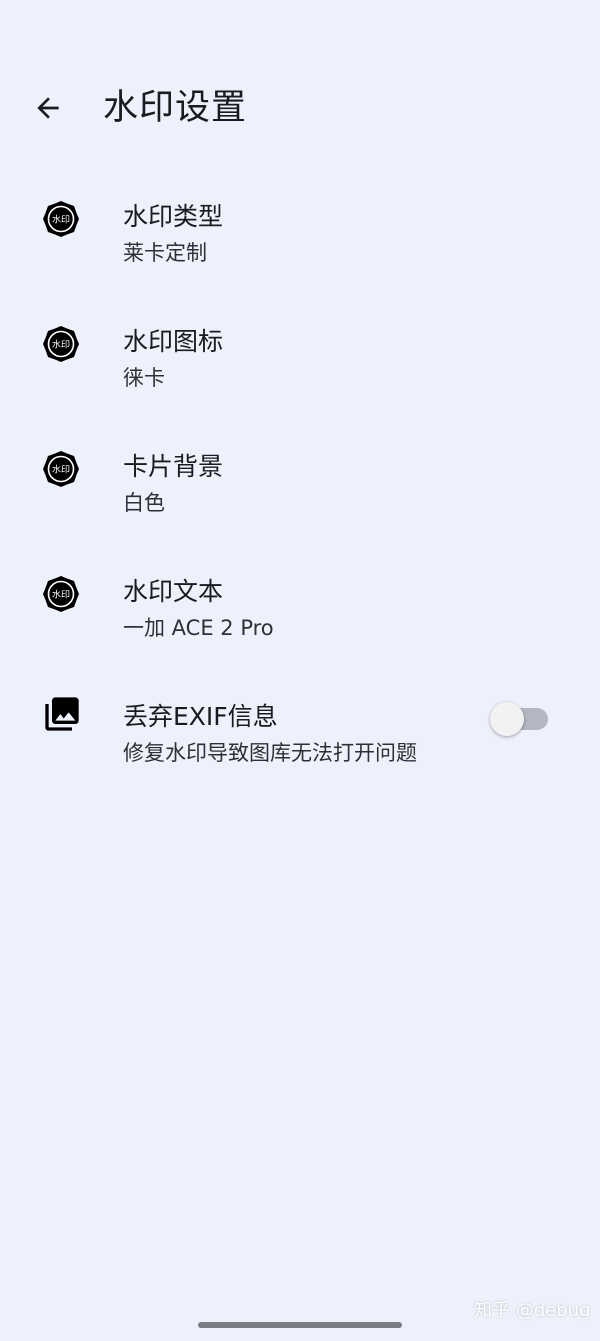 The width and height of the screenshot is (600, 1341). Describe the element at coordinates (300, 1325) in the screenshot. I see `home-indicator` at that location.